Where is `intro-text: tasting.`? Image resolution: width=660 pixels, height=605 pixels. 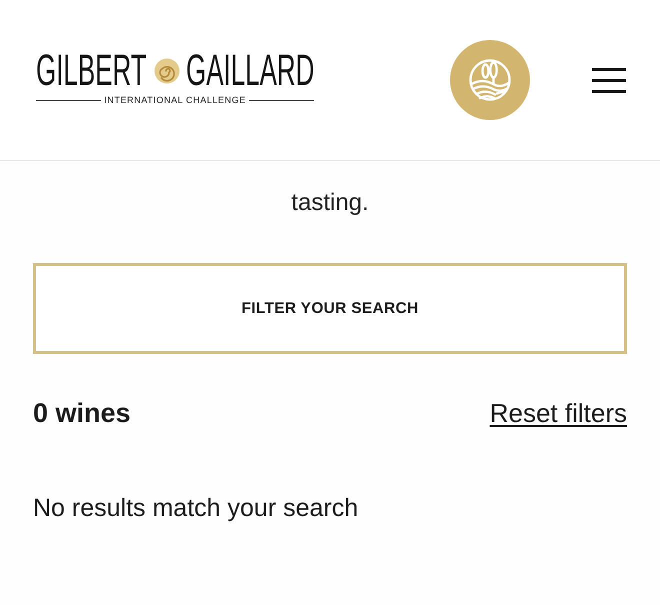 intro-text: tasting. is located at coordinates (330, 203).